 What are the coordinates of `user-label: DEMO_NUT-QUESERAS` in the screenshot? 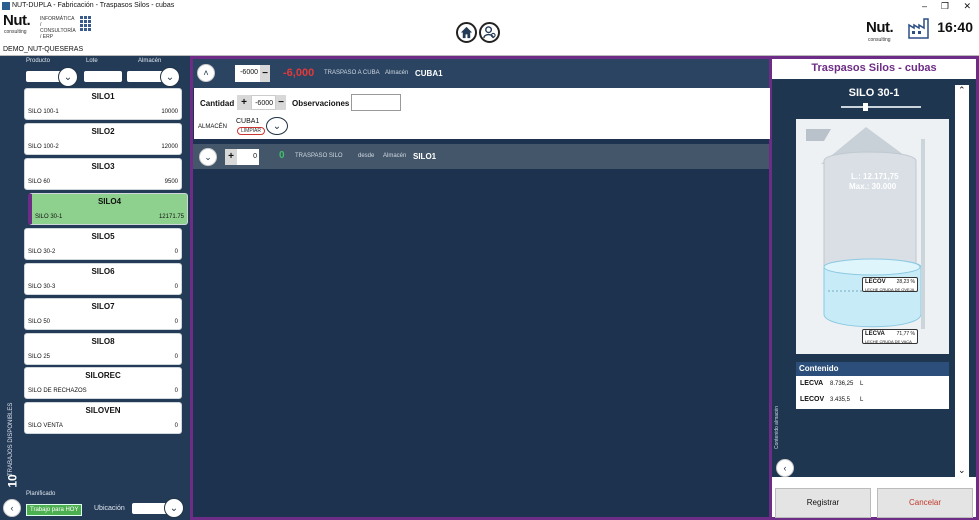 It's located at (489, 50).